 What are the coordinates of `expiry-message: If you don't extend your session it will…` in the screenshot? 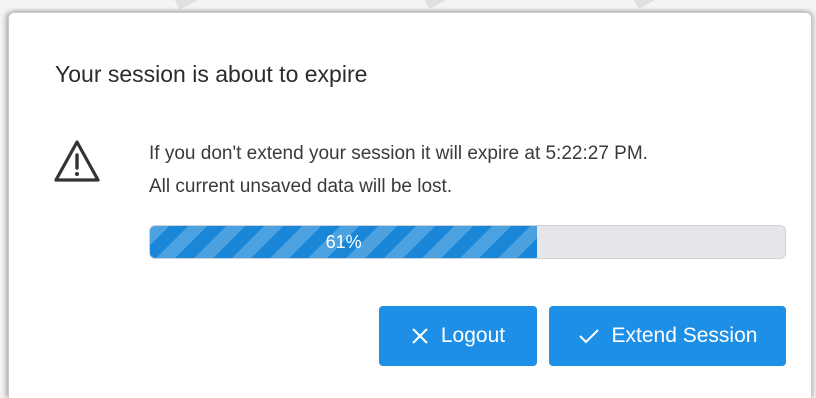 It's located at (398, 170).